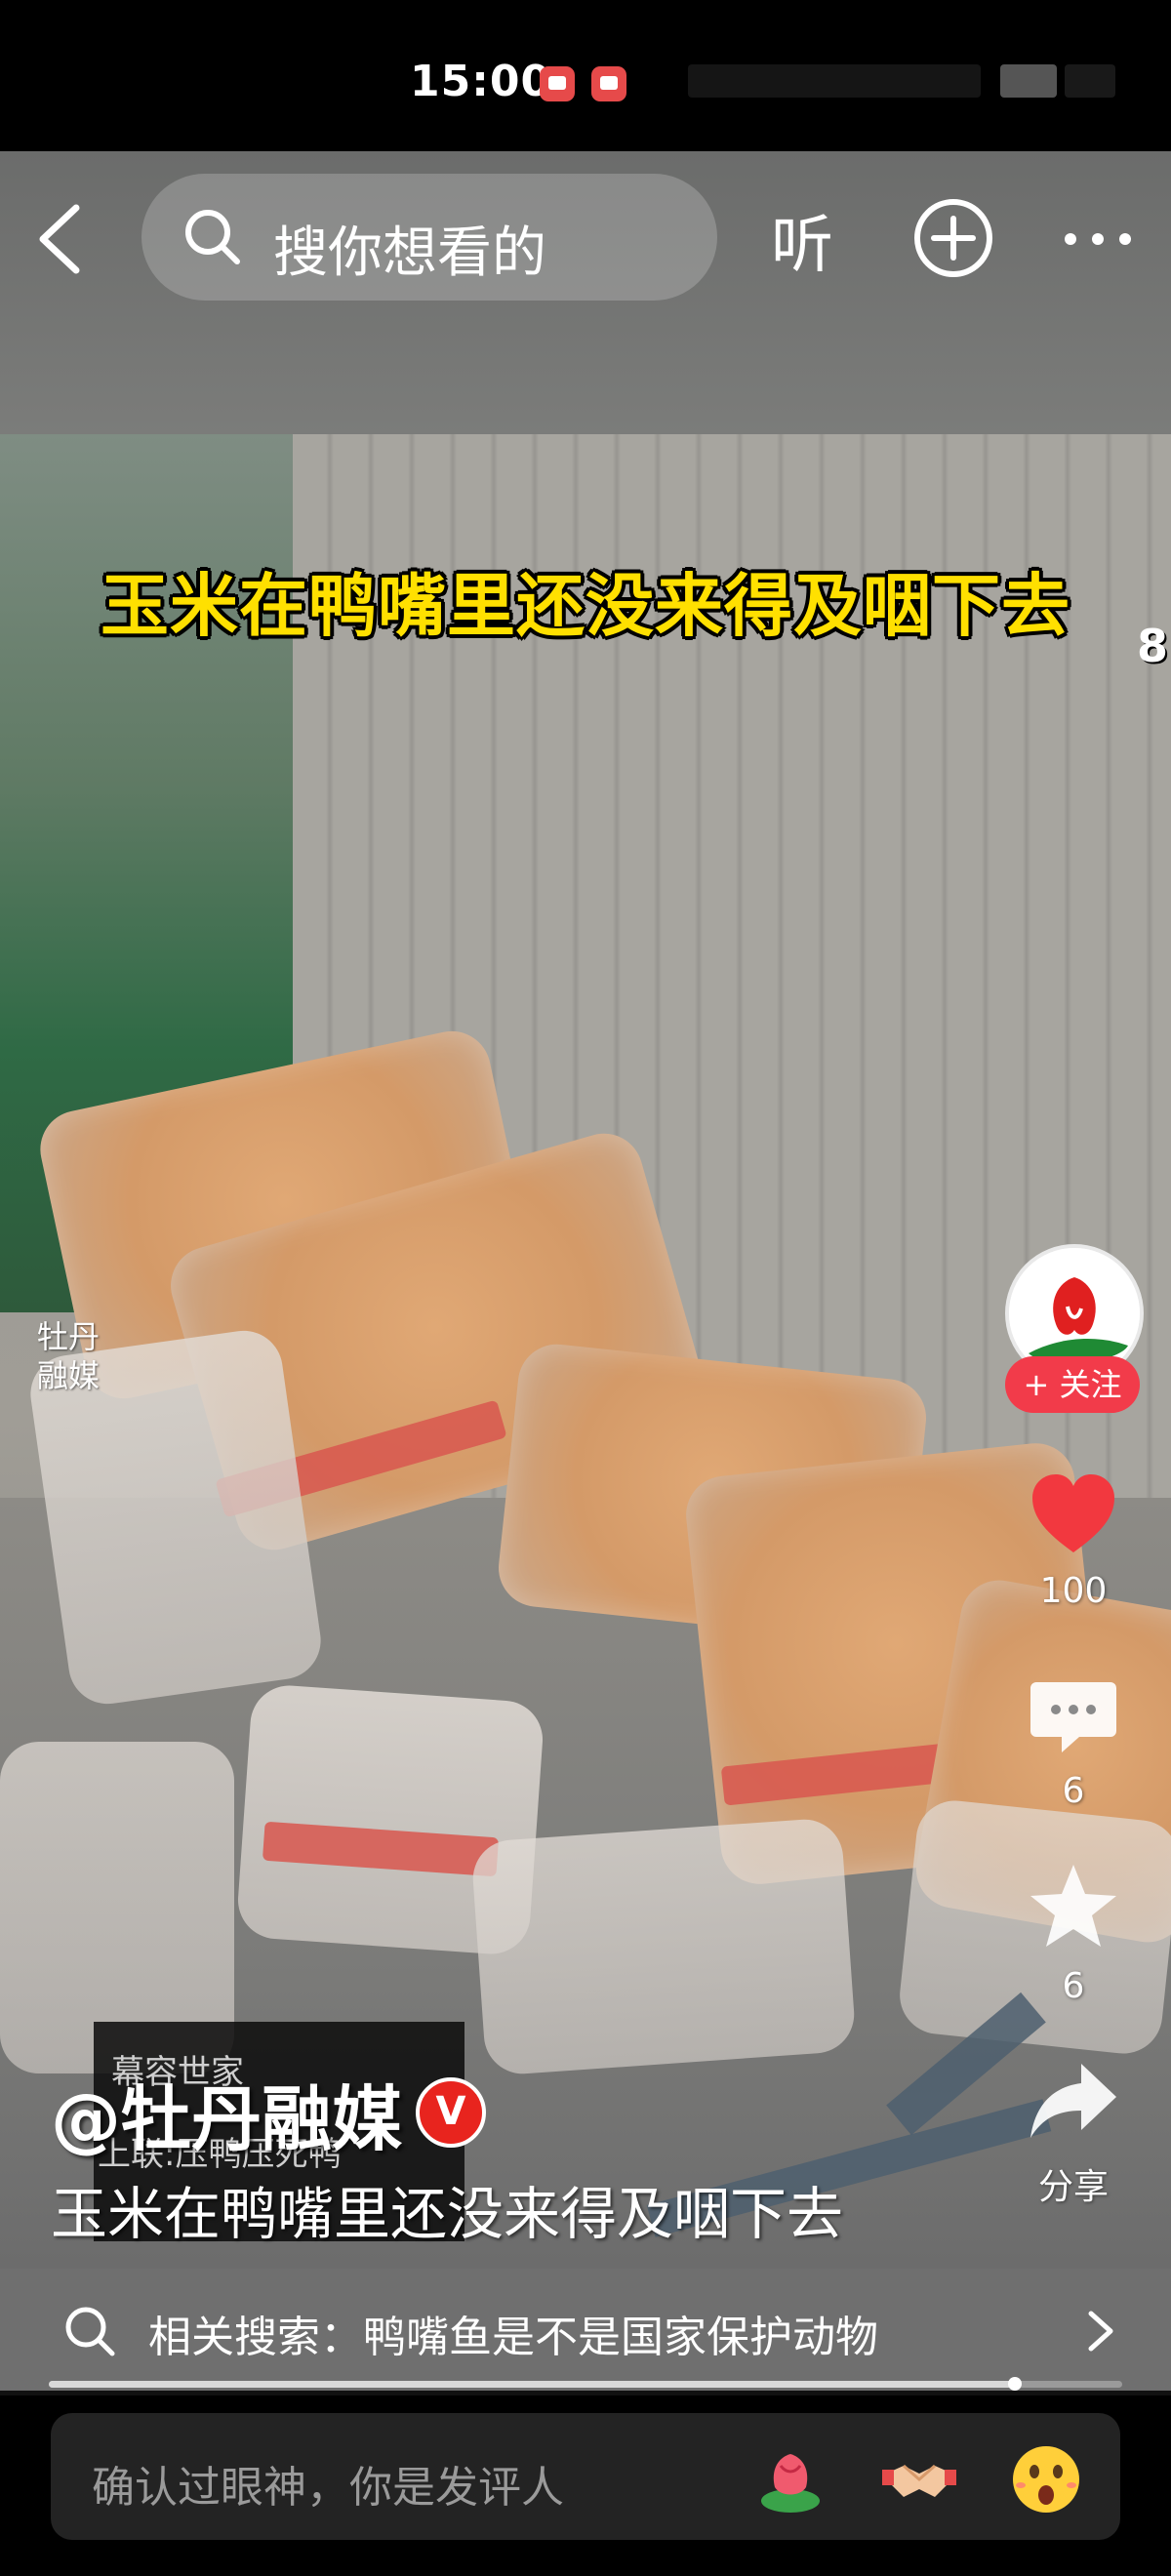  I want to click on video-caption: 玉米在鸭嘴里还没来得及咽下去, so click(585, 606).